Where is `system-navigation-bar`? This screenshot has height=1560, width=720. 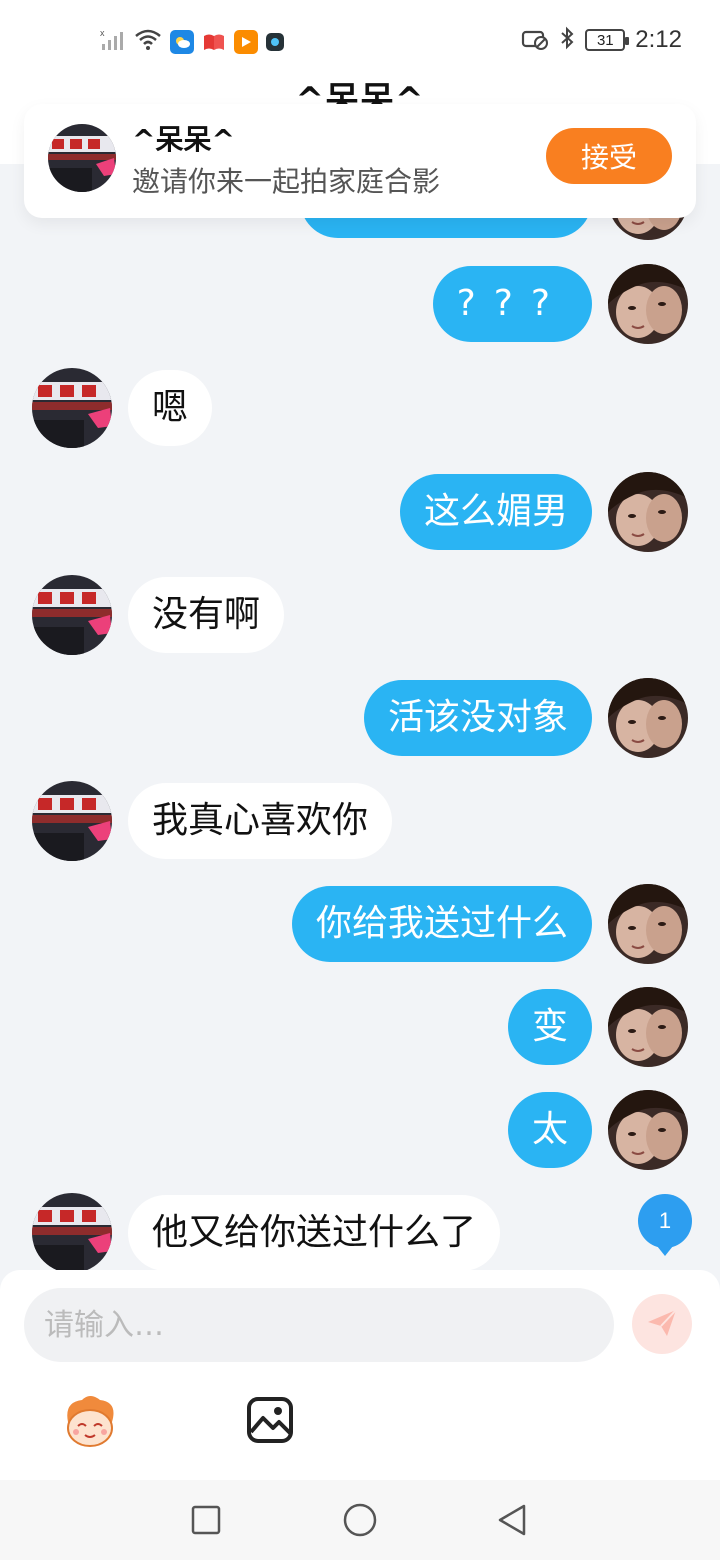 system-navigation-bar is located at coordinates (360, 1520).